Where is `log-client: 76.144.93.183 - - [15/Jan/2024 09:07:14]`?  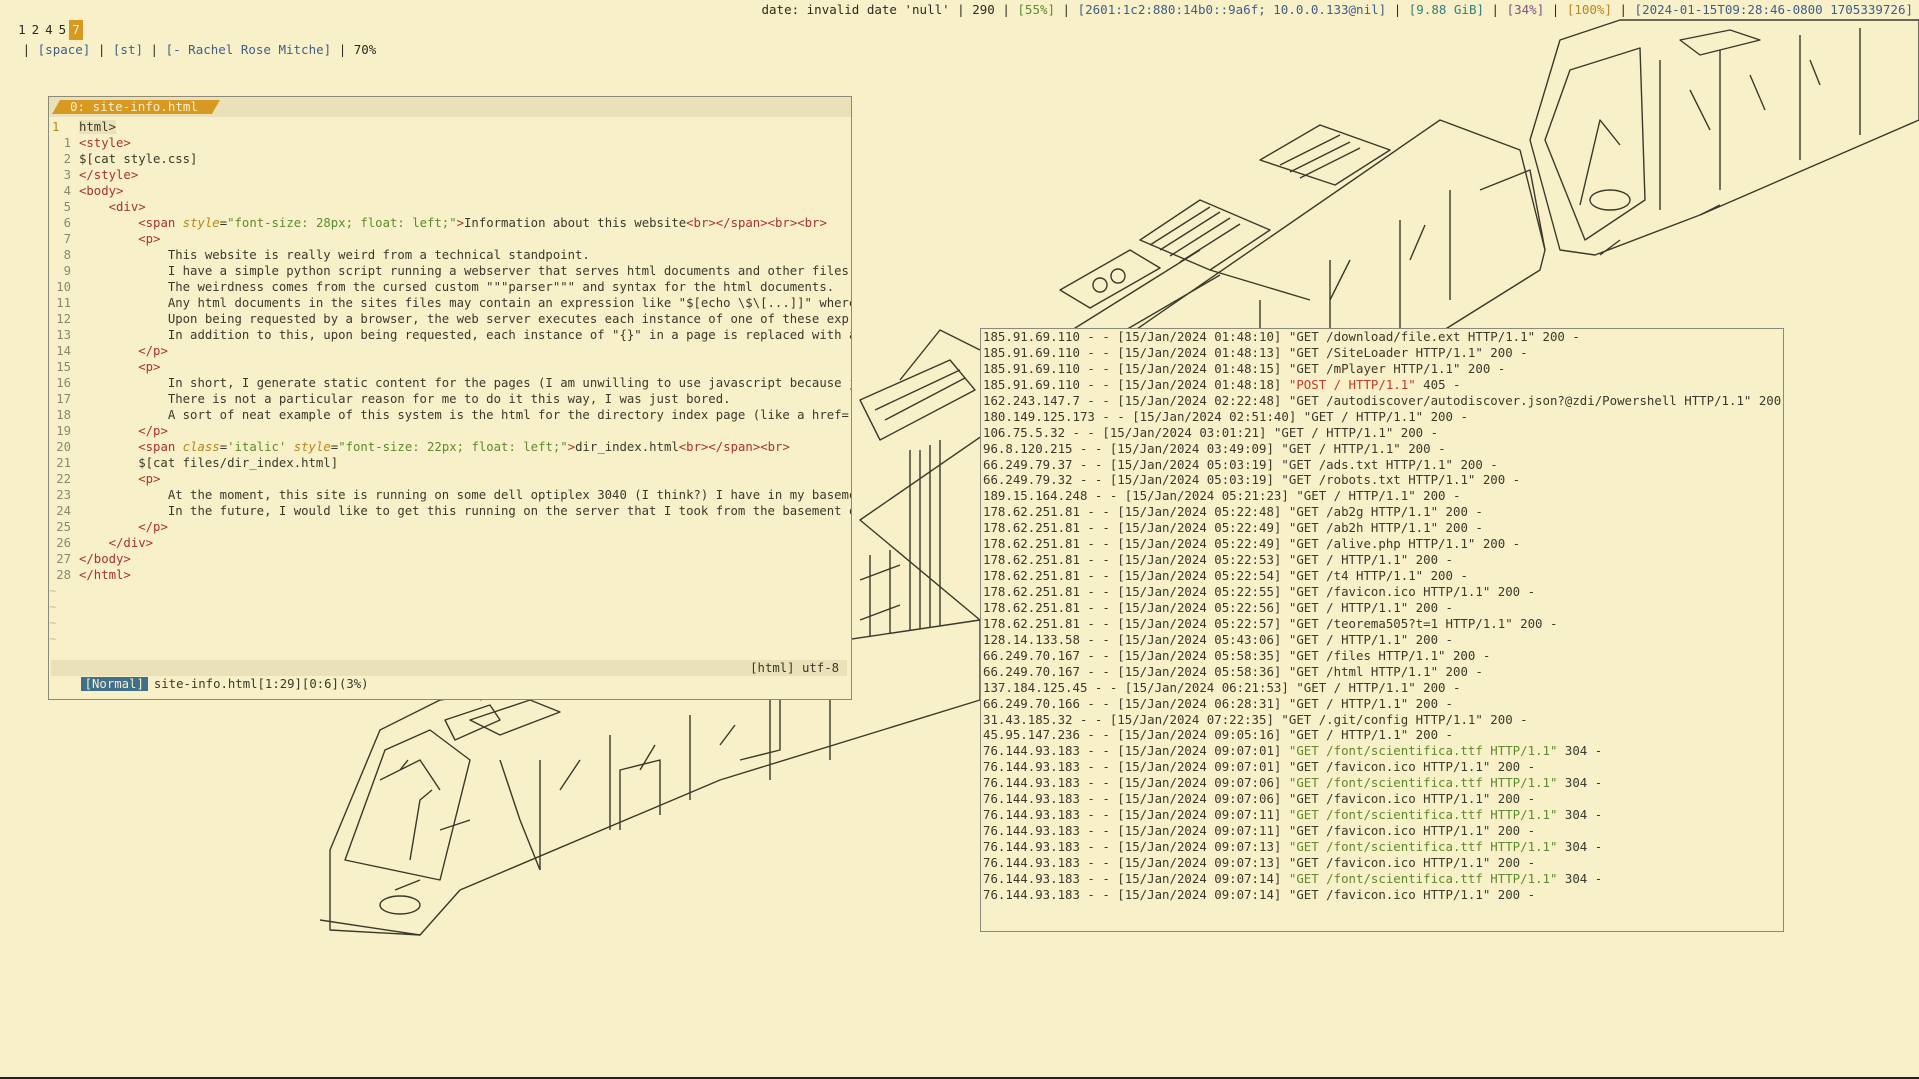
log-client: 76.144.93.183 - - [15/Jan/2024 09:07:14] is located at coordinates (1136, 878).